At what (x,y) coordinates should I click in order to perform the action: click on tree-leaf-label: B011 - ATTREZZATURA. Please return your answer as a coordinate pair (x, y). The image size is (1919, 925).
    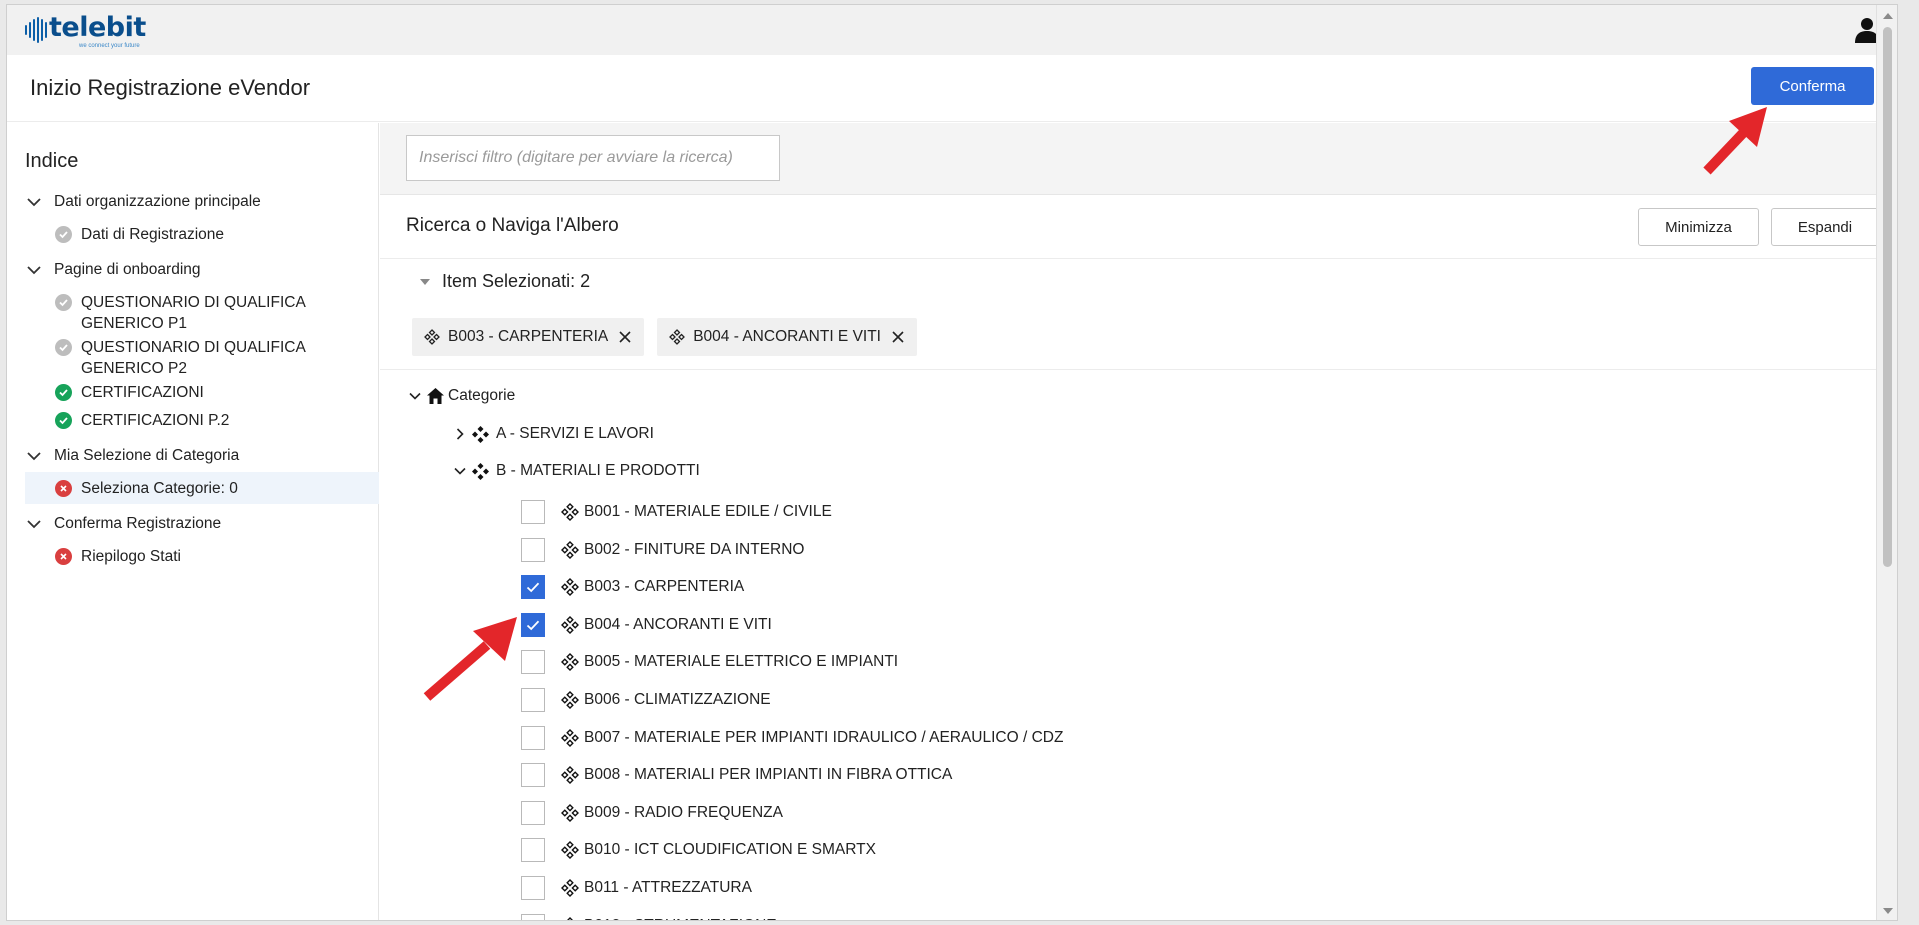
    Looking at the image, I should click on (668, 887).